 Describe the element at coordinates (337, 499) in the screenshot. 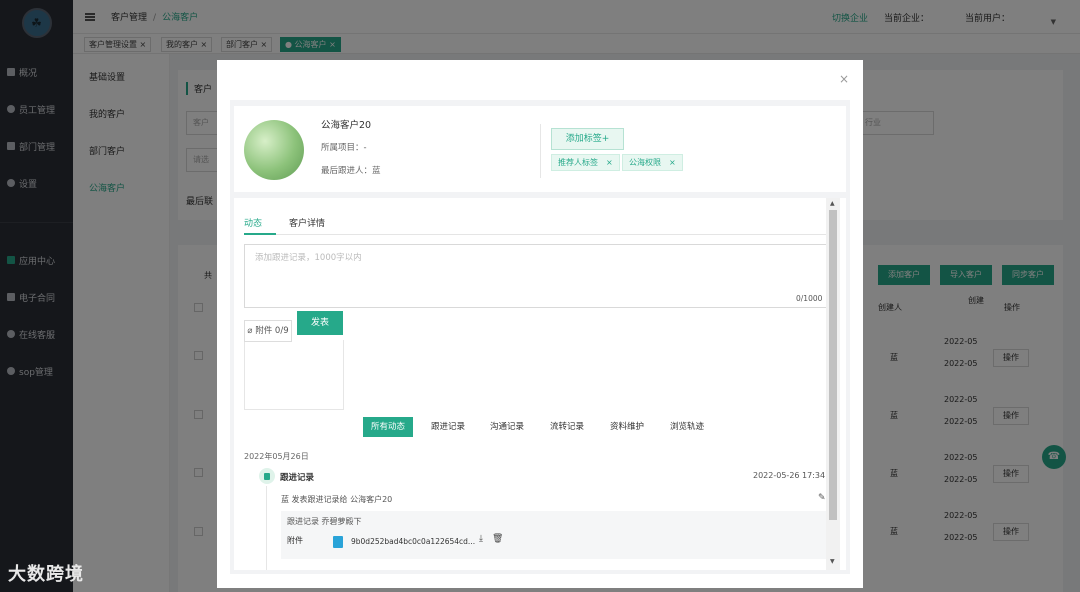

I see `timeline-entry-desc: 蓝 发表跟进记录给 公海客户20` at that location.